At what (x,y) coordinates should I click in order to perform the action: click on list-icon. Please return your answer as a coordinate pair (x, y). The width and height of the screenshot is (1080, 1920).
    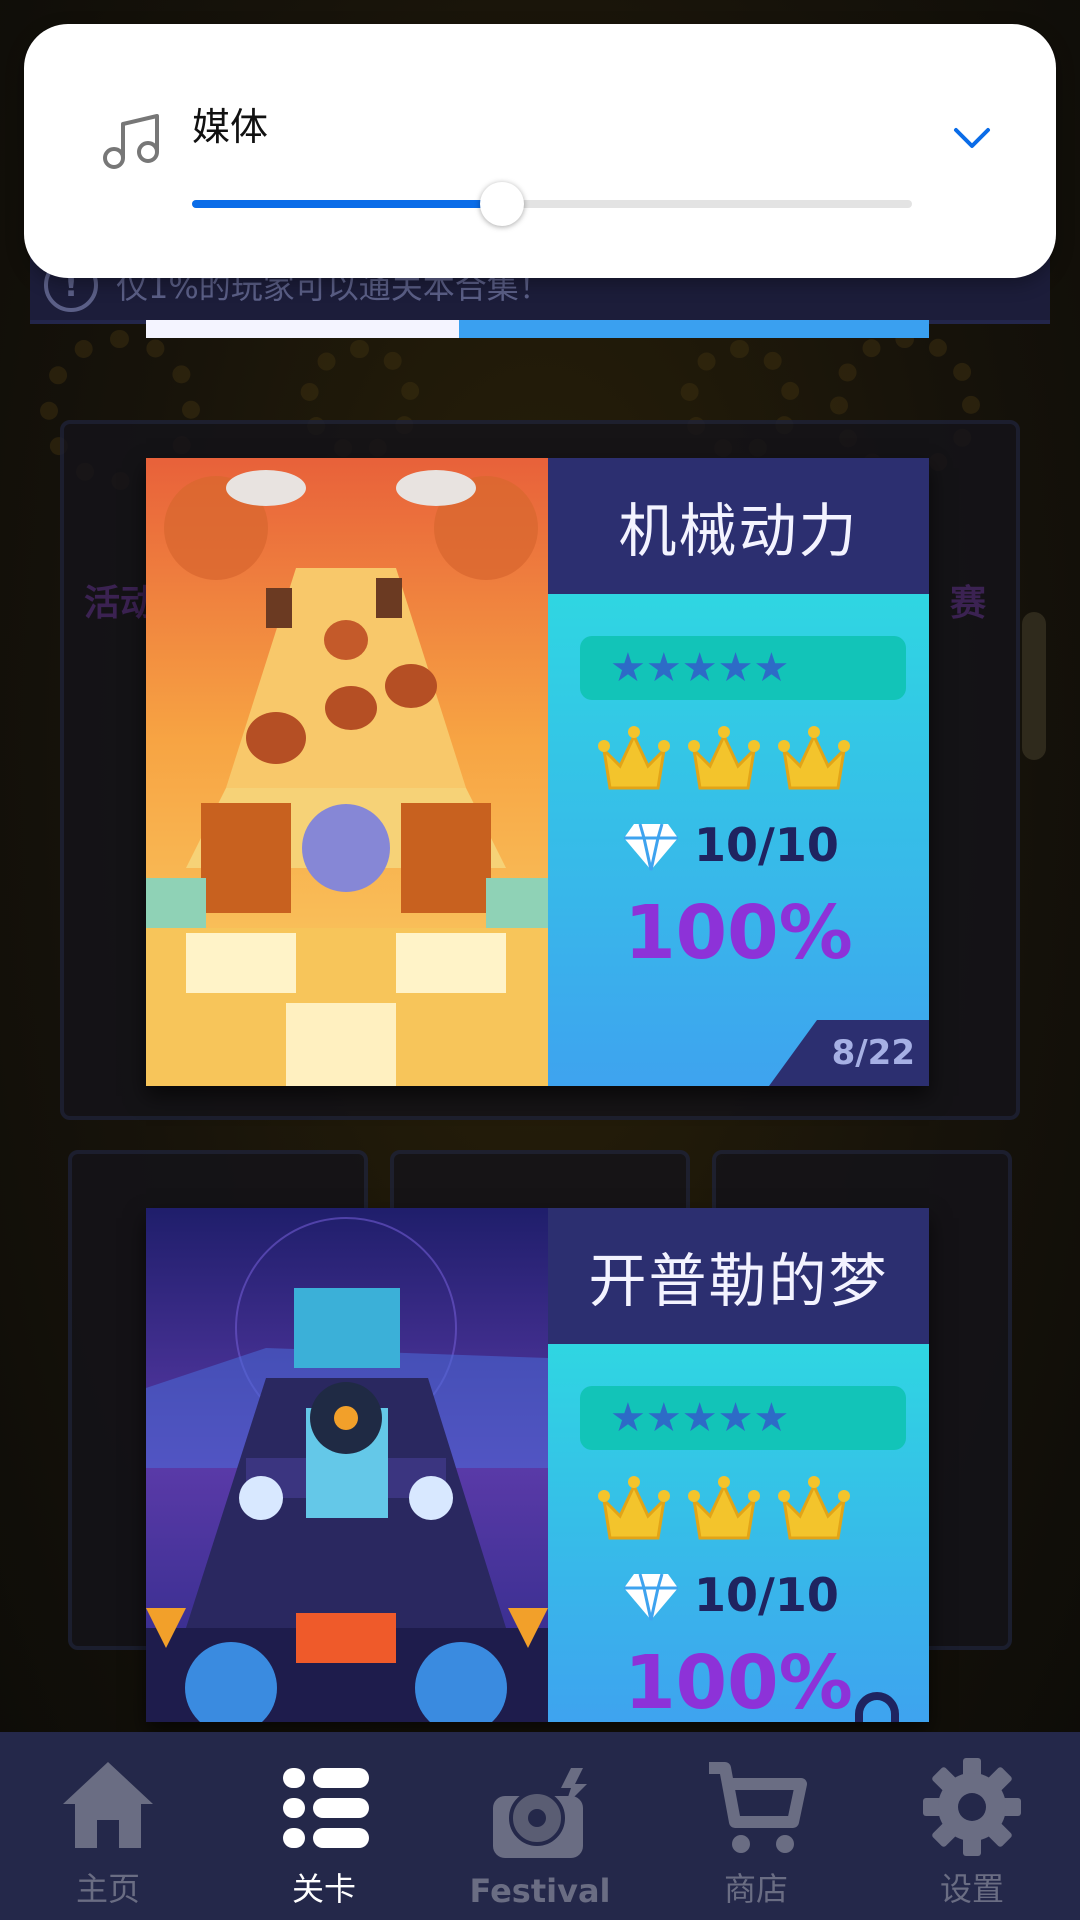
    Looking at the image, I should click on (326, 1808).